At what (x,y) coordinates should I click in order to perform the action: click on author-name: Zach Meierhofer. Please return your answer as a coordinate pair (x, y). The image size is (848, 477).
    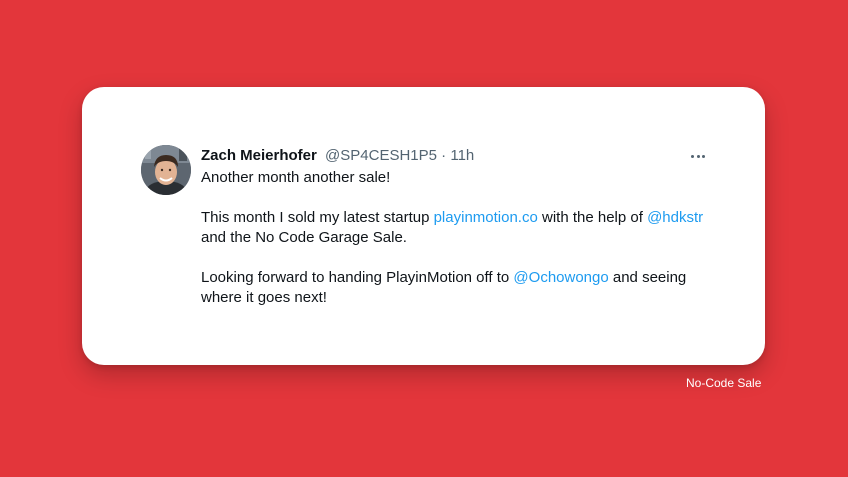
    Looking at the image, I should click on (259, 155).